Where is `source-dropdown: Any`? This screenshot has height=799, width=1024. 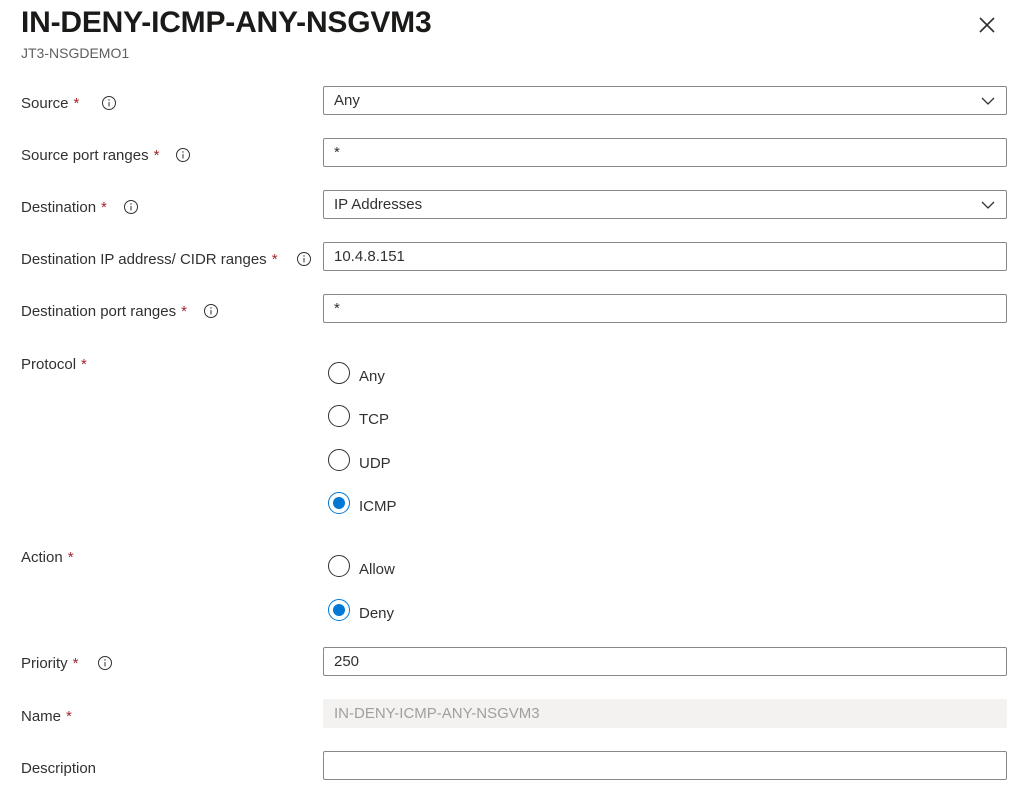 source-dropdown: Any is located at coordinates (665, 100).